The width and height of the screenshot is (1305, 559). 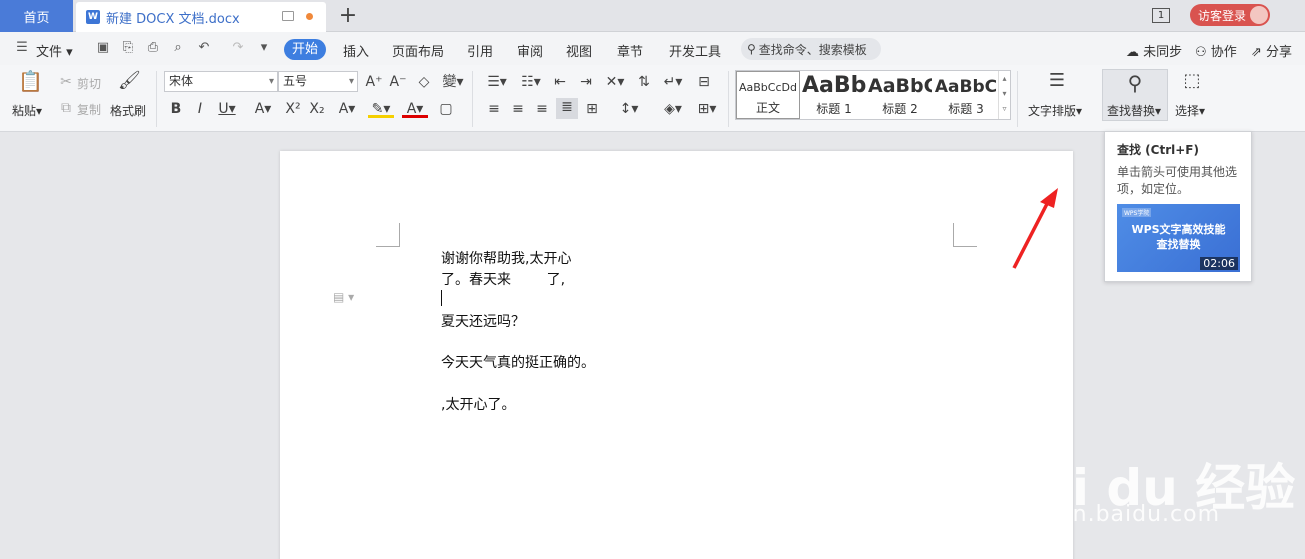 What do you see at coordinates (768, 95) in the screenshot?
I see `style-normal: AaBbCcDd 正文` at bounding box center [768, 95].